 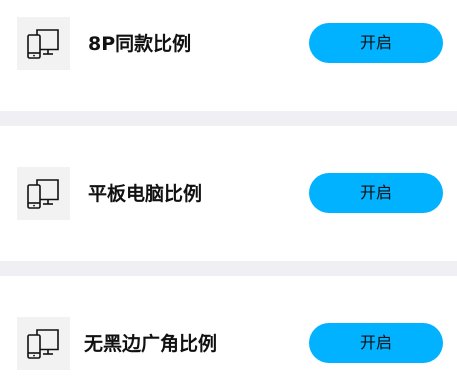 I want to click on option-label: 平板电脑比例, so click(x=145, y=194).